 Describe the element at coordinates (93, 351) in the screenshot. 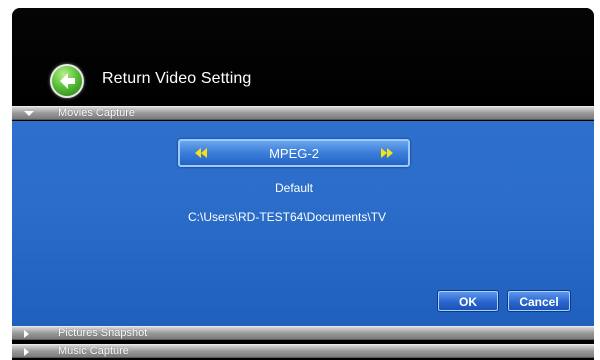

I see `section-label: Music Capture` at that location.